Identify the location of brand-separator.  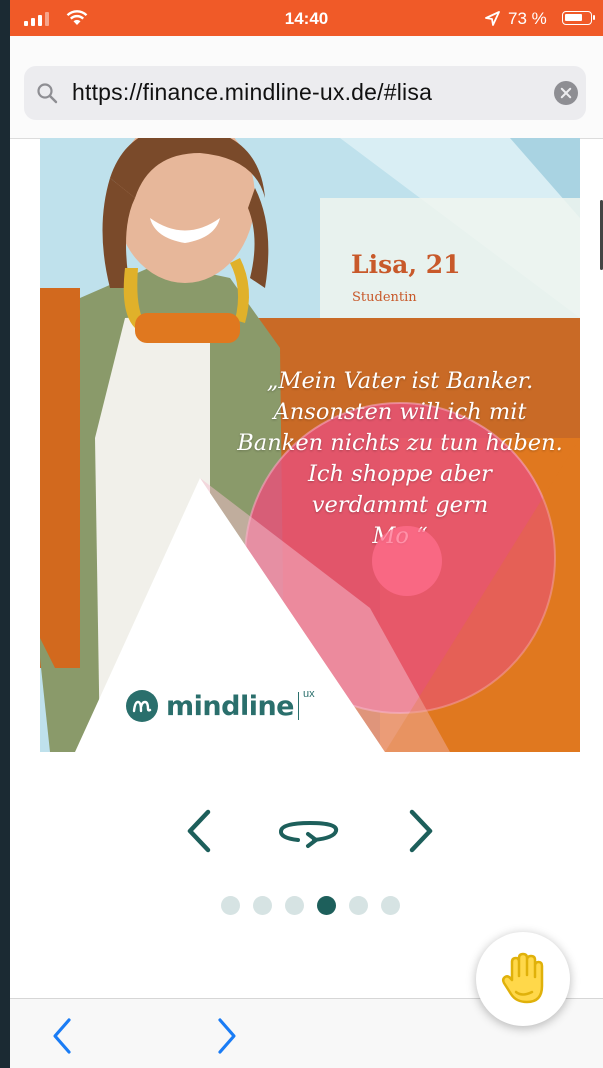
(298, 706).